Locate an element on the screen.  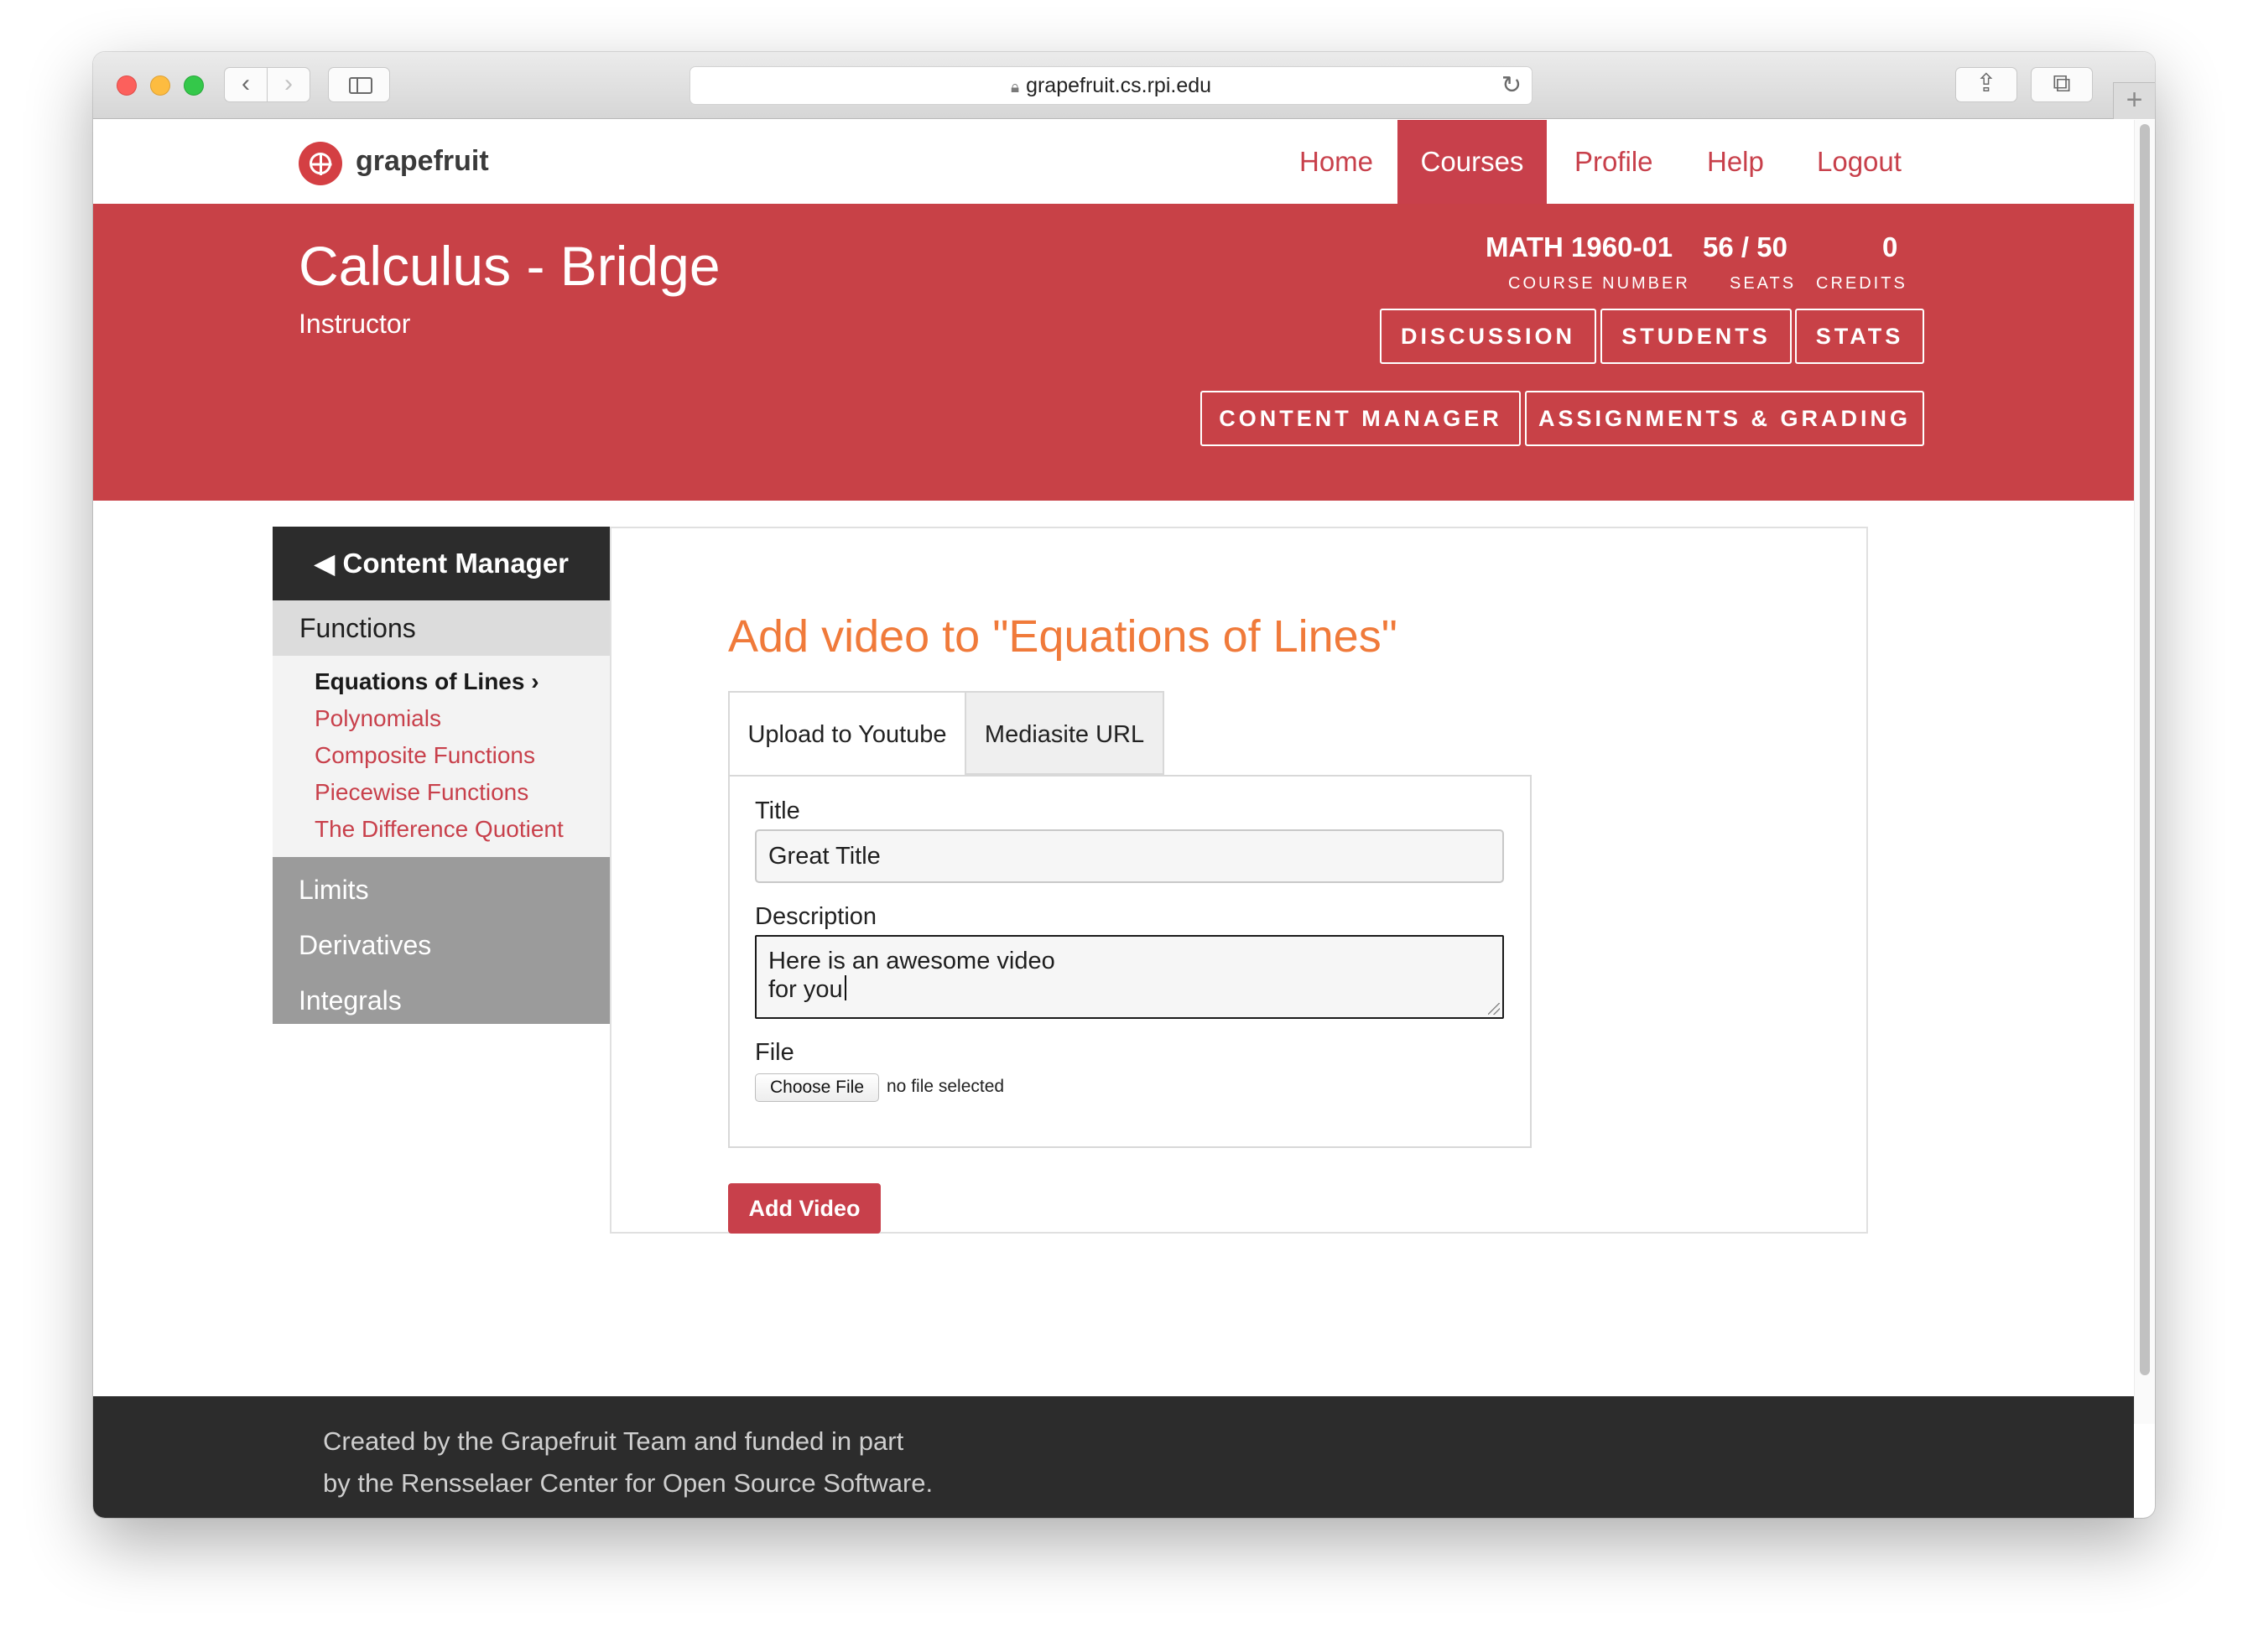
file-status: no file selected is located at coordinates (946, 1086).